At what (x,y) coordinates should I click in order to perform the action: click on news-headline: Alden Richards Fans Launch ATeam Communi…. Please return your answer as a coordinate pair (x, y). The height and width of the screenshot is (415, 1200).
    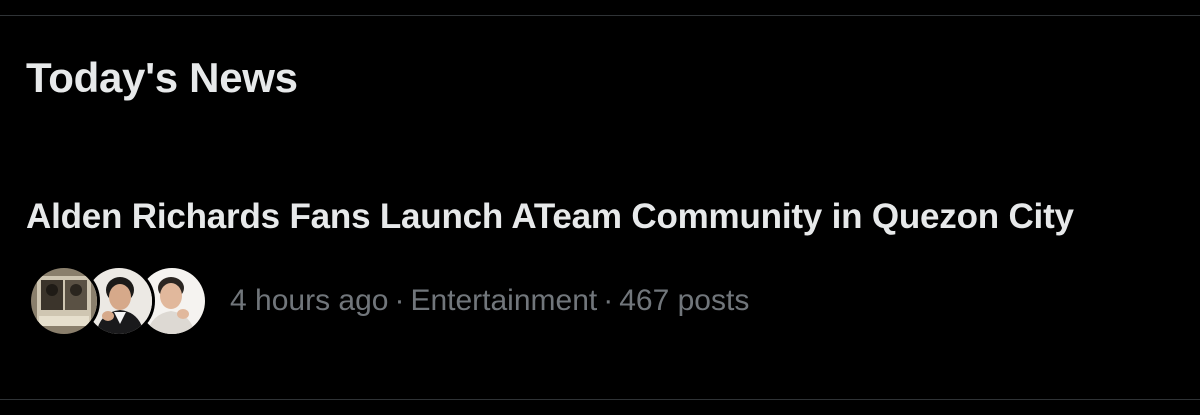
    Looking at the image, I should click on (550, 217).